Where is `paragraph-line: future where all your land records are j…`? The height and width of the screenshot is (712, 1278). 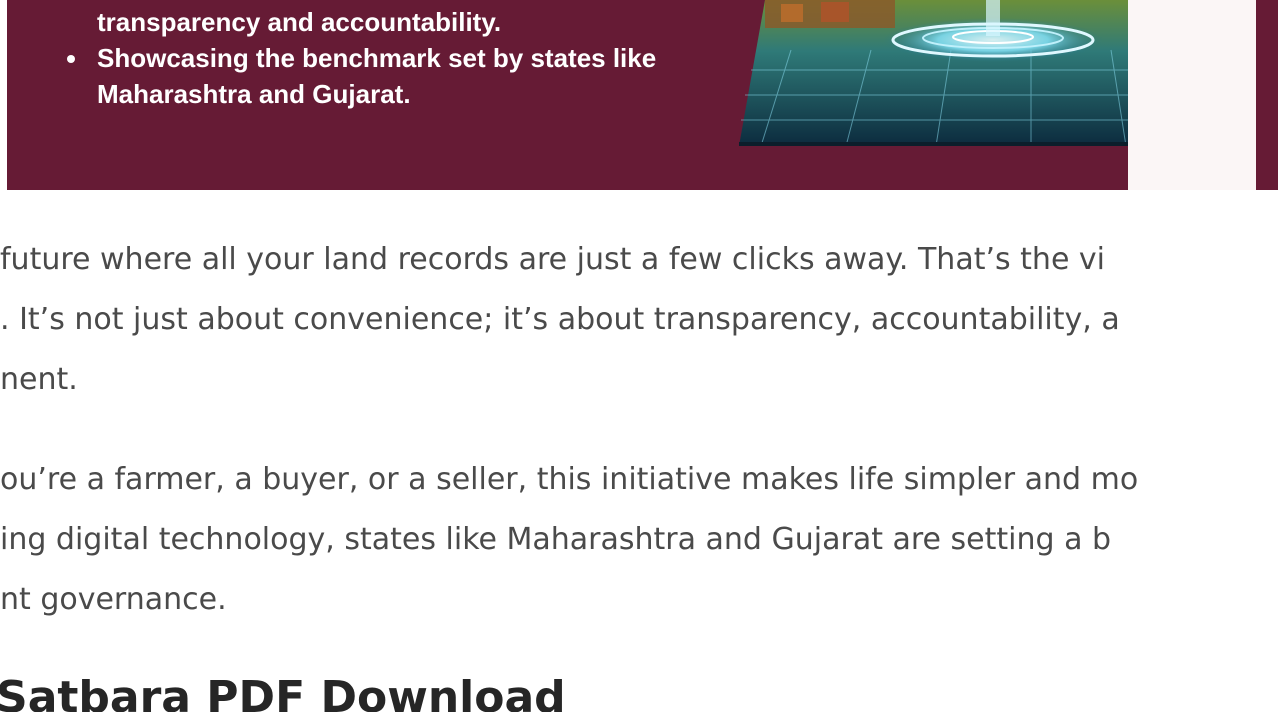 paragraph-line: future where all your land records are j… is located at coordinates (553, 259).